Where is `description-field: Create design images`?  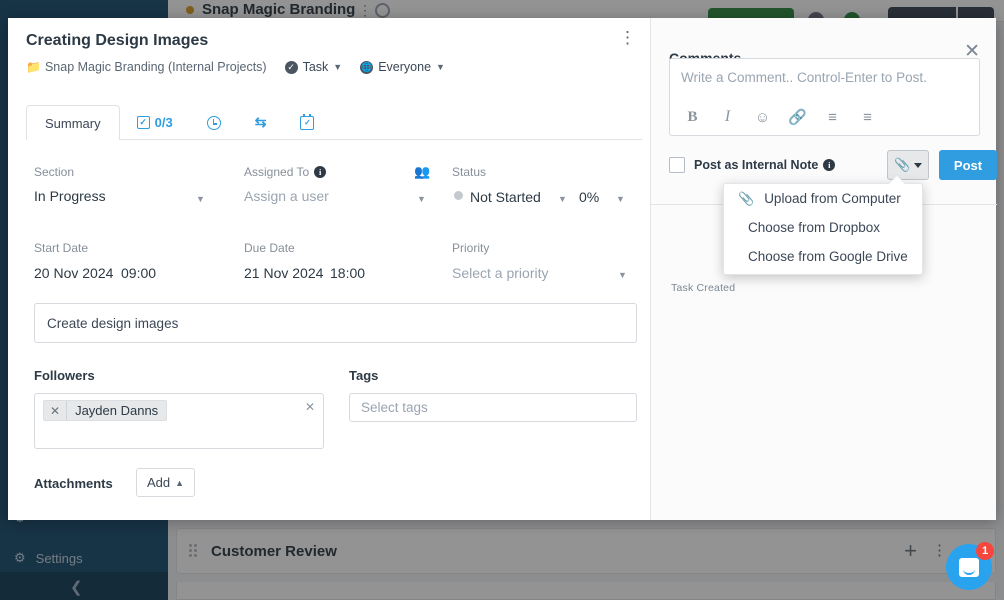
description-field: Create design images is located at coordinates (335, 323).